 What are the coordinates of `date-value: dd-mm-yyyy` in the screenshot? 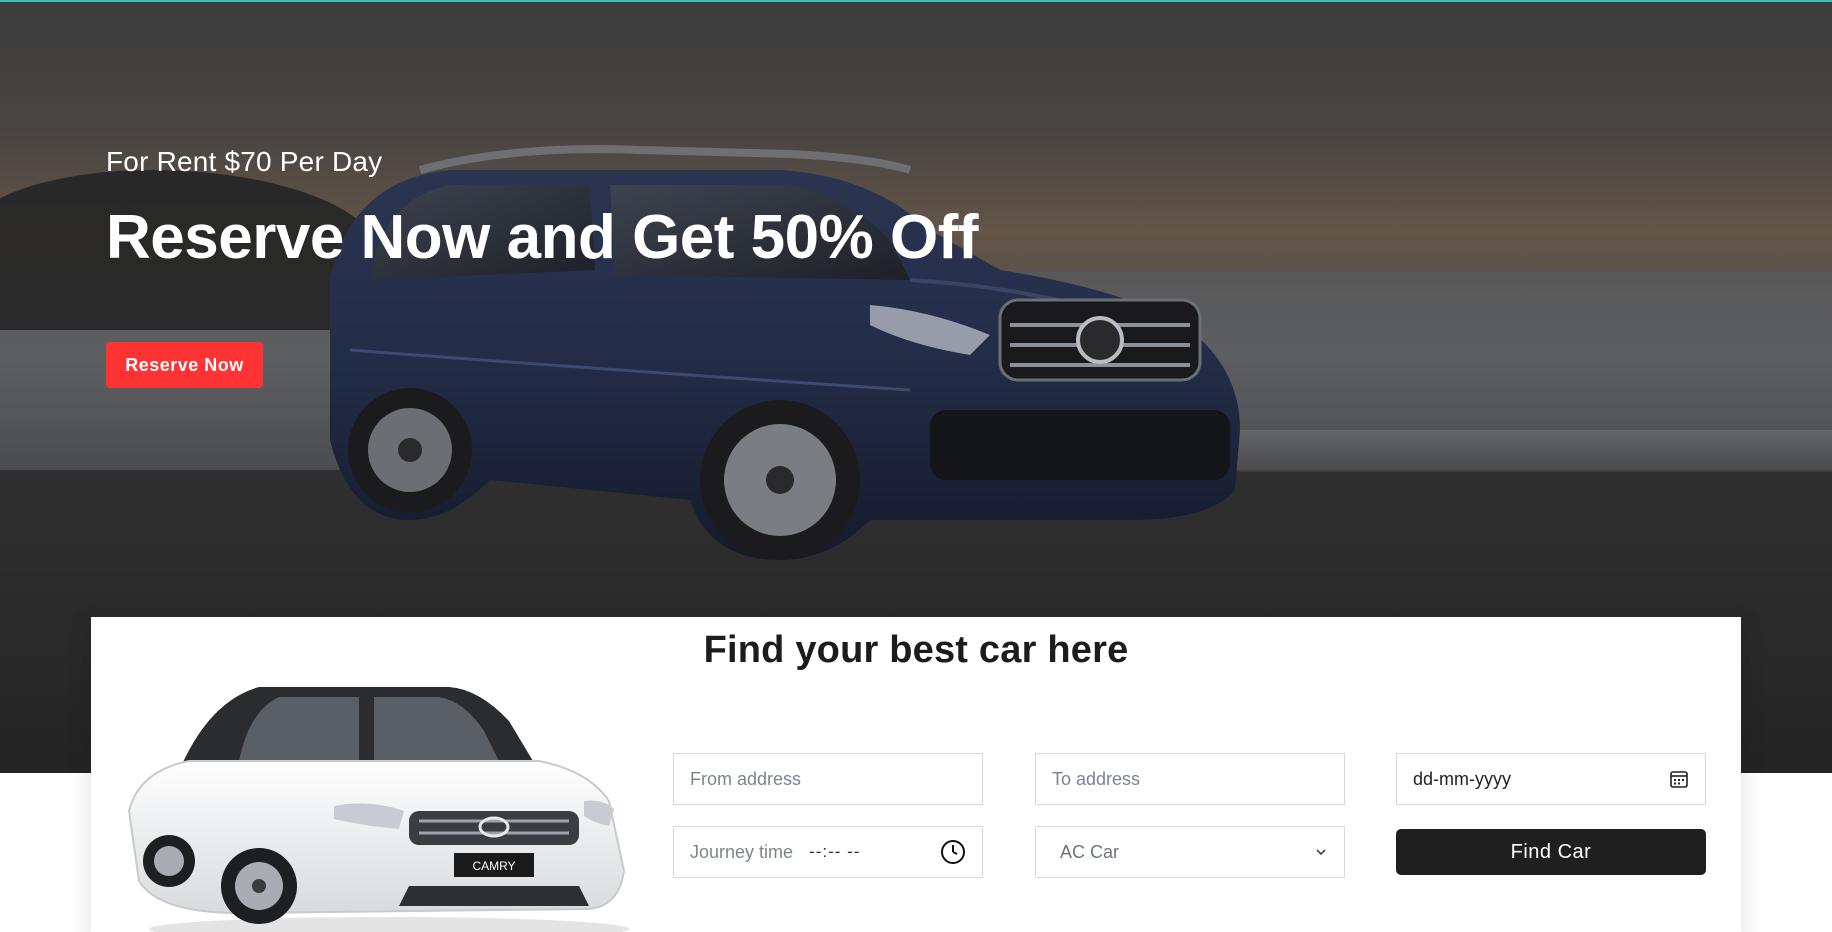 It's located at (1462, 778).